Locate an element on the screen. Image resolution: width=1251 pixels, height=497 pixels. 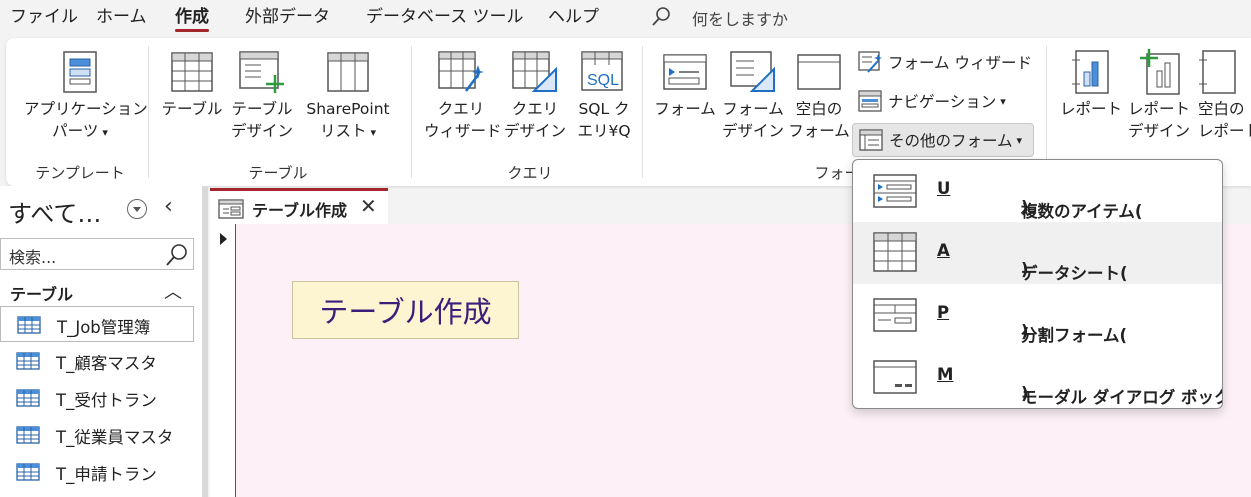
blank-form-label-2: フォーム is located at coordinates (819, 131).